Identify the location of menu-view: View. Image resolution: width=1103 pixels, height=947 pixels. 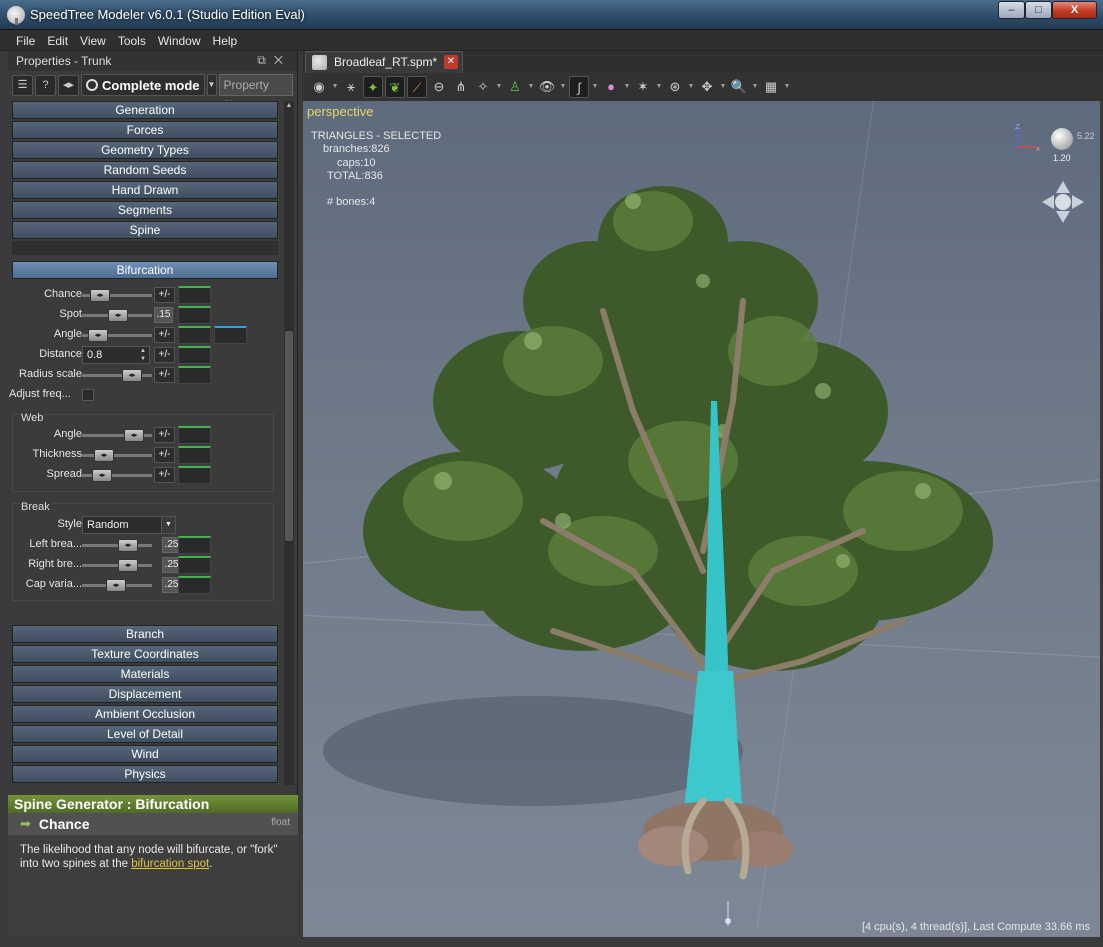
(93, 40).